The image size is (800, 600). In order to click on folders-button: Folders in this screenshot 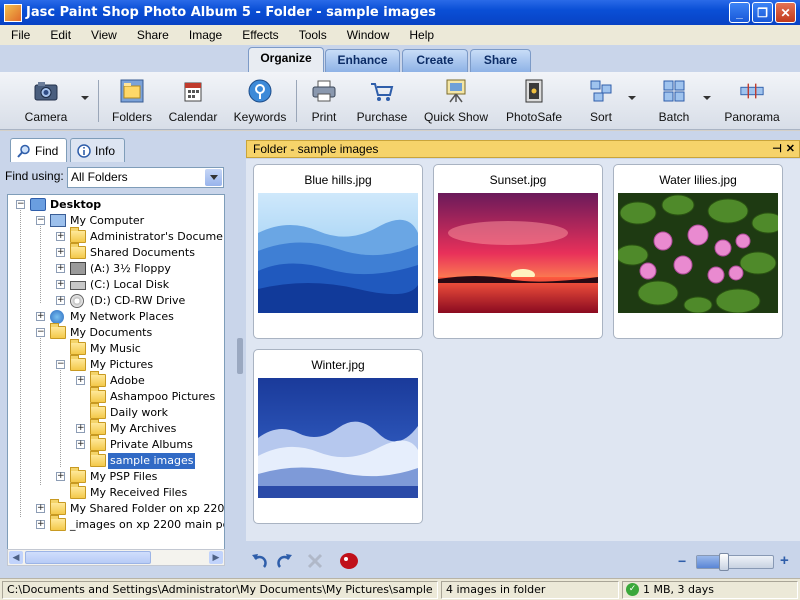, I will do `click(132, 102)`.